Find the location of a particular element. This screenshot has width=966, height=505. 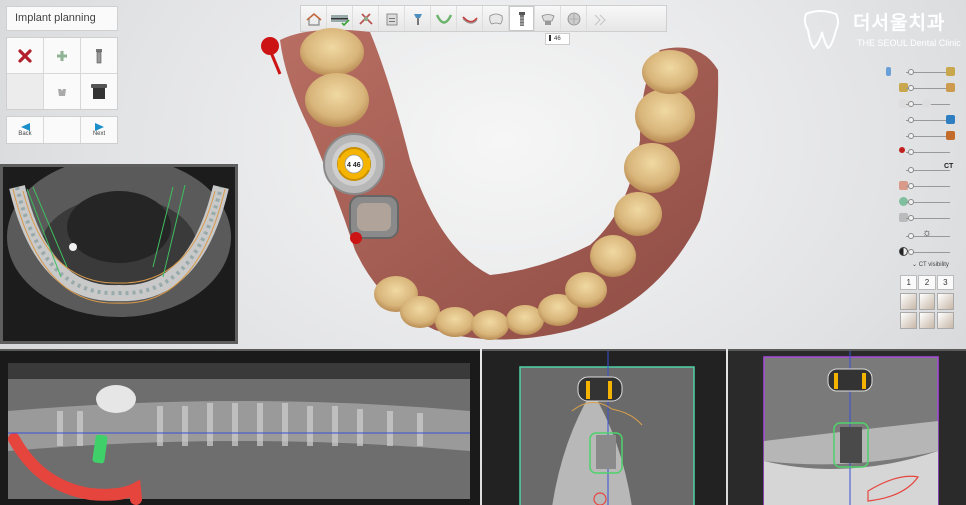

back-label: Back is located at coordinates (25, 134).